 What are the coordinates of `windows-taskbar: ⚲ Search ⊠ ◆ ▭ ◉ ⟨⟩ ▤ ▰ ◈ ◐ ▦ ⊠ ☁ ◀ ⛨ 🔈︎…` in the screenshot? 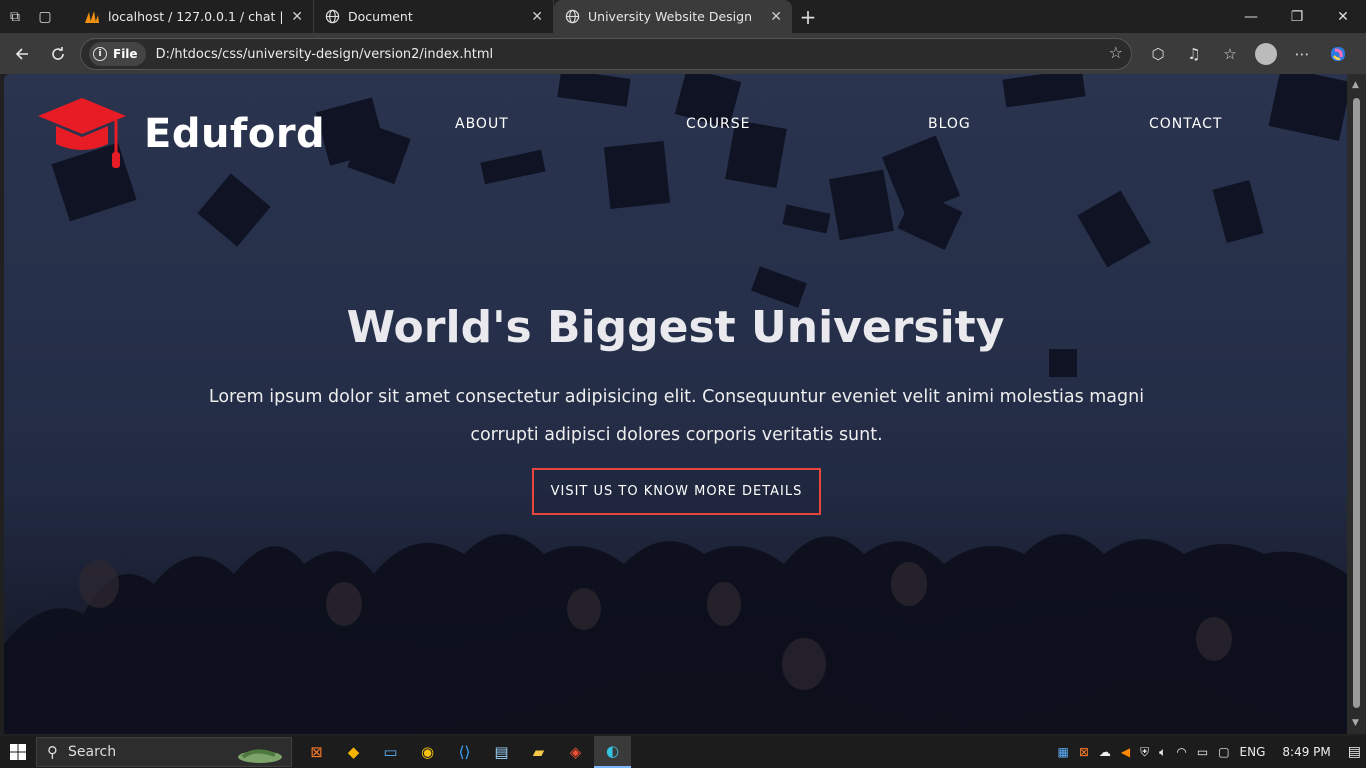 It's located at (683, 752).